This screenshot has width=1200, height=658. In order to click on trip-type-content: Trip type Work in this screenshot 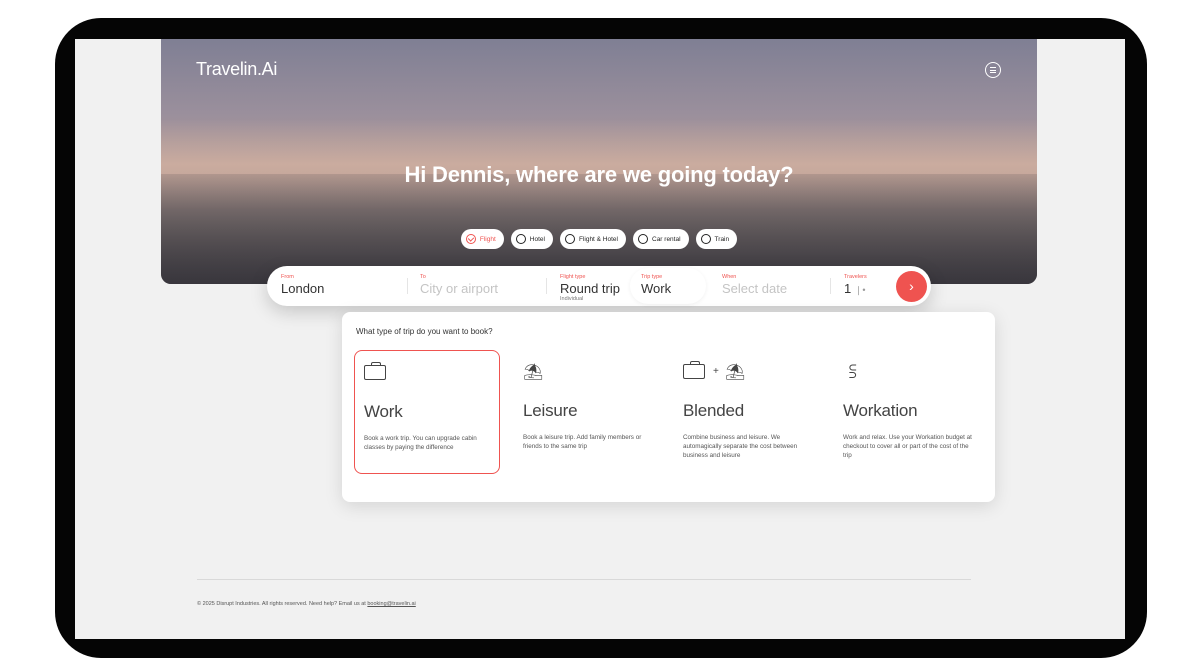, I will do `click(656, 285)`.